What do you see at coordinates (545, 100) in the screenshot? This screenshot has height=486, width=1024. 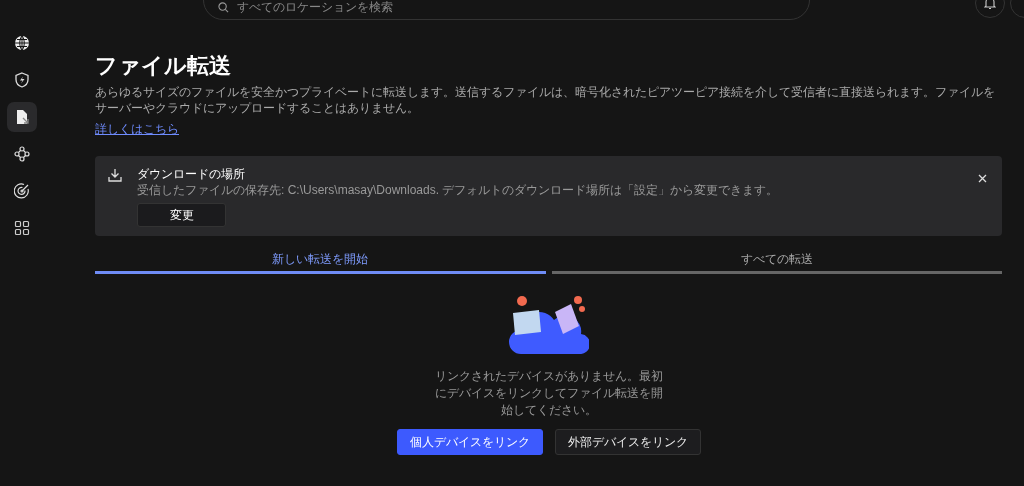 I see `description-text: あらゆるサイズのファイルを安全かつプライベートに転送します。送信するファイルは、暗号化されたピアツーピア接続を介して受信者に直接送られます。ファイルをサーバーやクラウドにアップロードすることはありません。` at bounding box center [545, 100].